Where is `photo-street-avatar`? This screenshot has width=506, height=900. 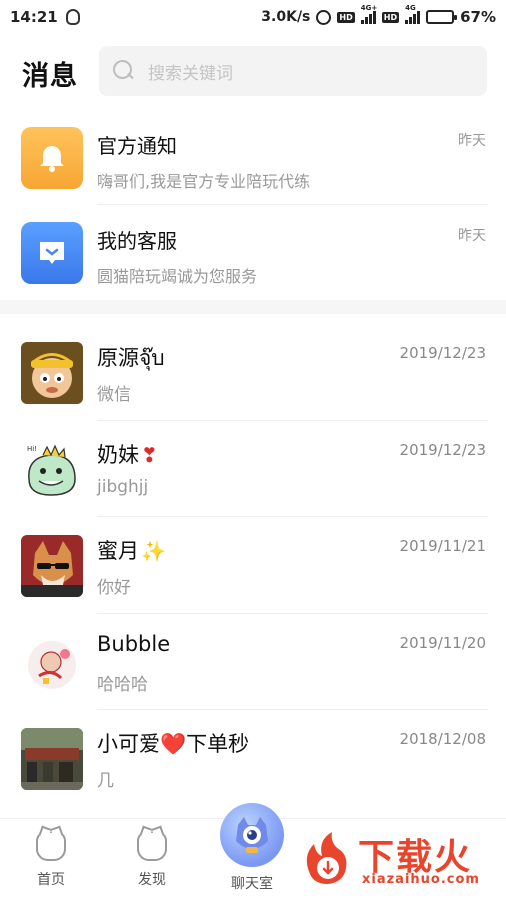 photo-street-avatar is located at coordinates (52, 759).